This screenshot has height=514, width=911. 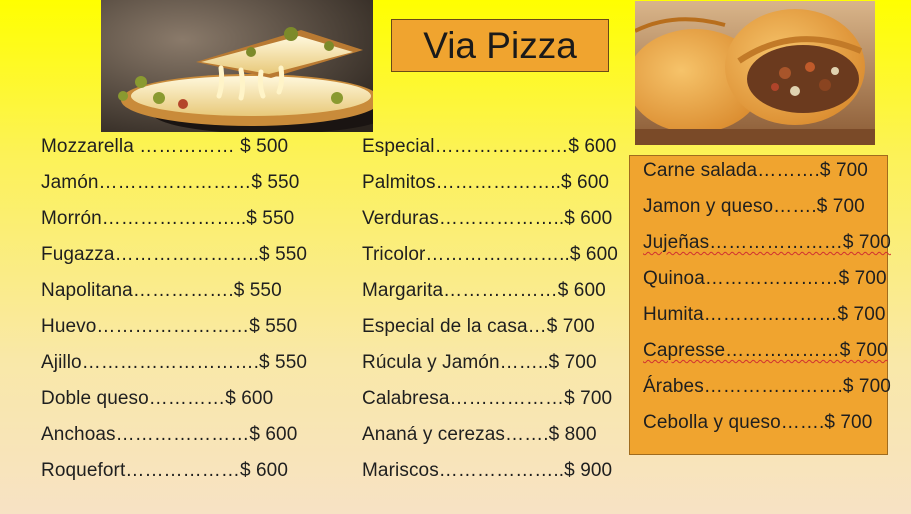 What do you see at coordinates (479, 362) in the screenshot?
I see `menu-item: Rúcula y Jamón……..$ 700` at bounding box center [479, 362].